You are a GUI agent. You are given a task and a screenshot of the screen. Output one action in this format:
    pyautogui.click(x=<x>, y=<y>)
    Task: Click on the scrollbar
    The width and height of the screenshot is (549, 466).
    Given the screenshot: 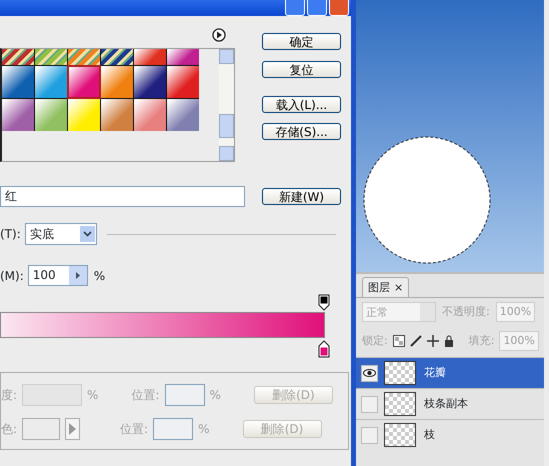 What is the action you would take?
    pyautogui.click(x=226, y=105)
    